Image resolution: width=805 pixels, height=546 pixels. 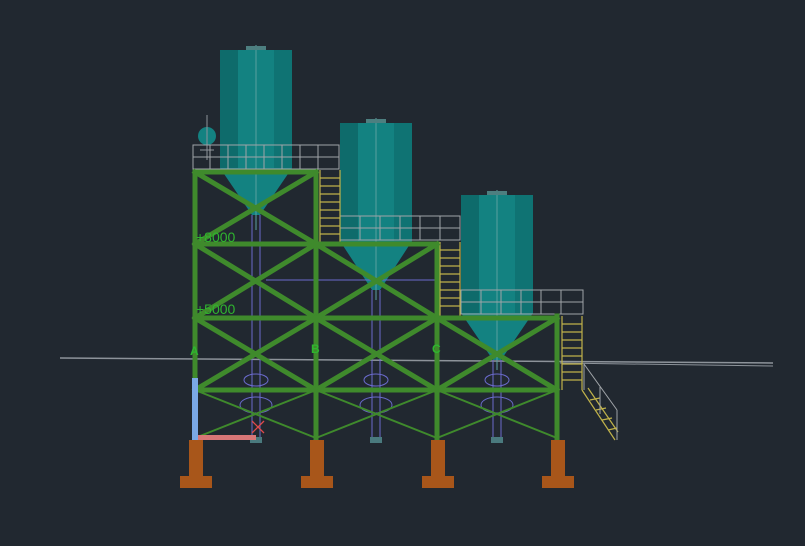 I want to click on small-vessel, so click(x=207, y=137).